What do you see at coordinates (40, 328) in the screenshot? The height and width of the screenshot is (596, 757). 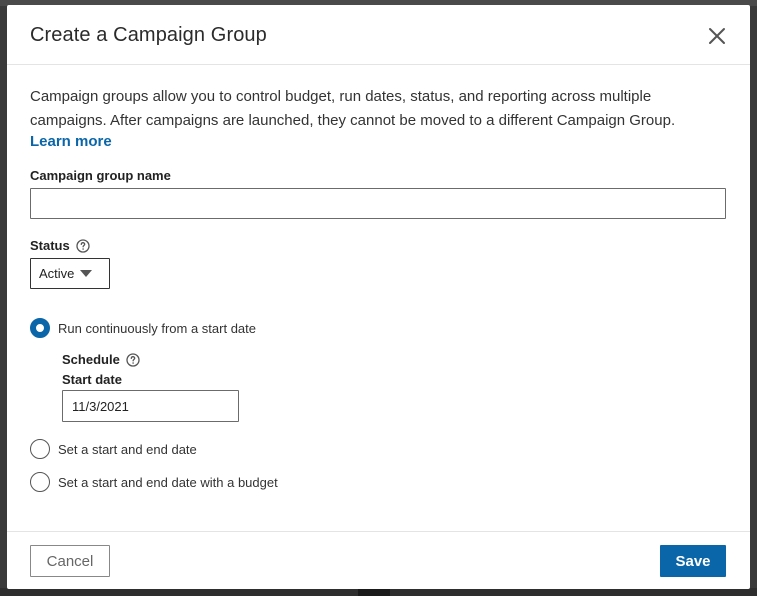 I see `radio-button-checked-icon` at bounding box center [40, 328].